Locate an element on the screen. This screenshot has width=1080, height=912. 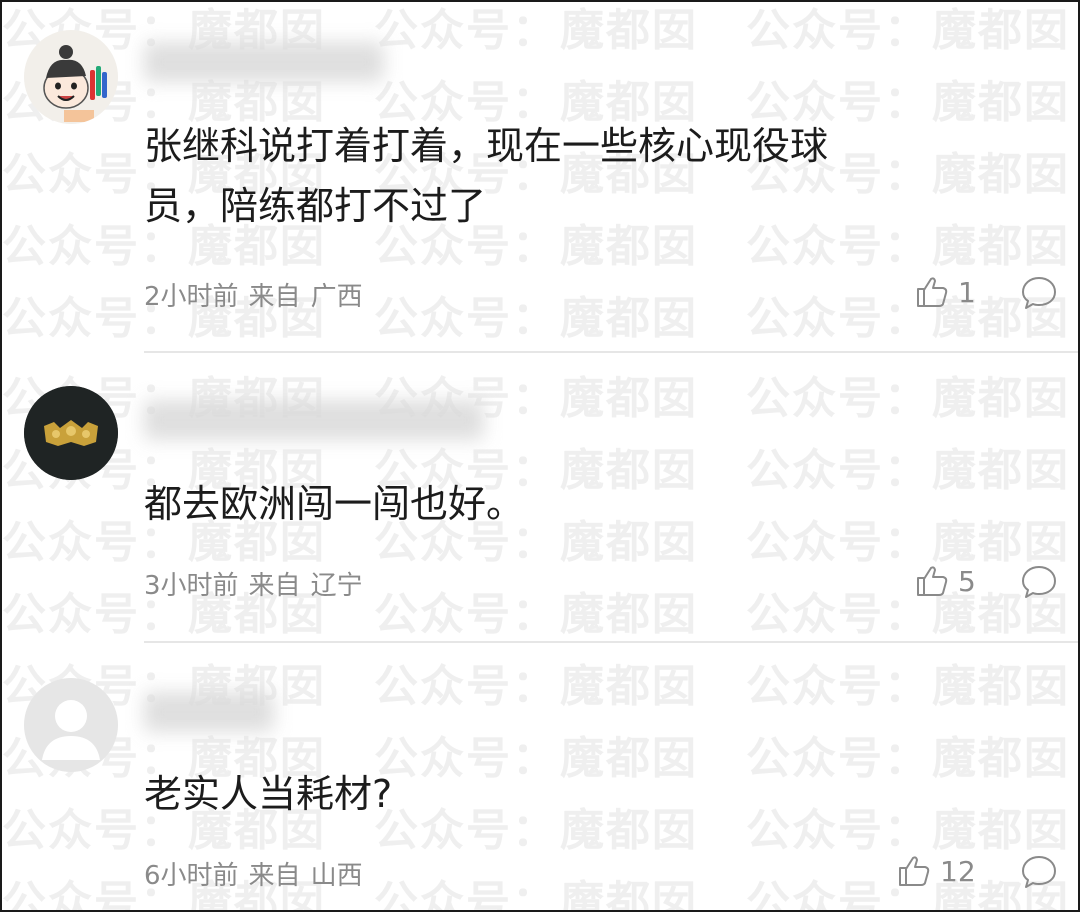
like-count: 12 is located at coordinates (958, 871).